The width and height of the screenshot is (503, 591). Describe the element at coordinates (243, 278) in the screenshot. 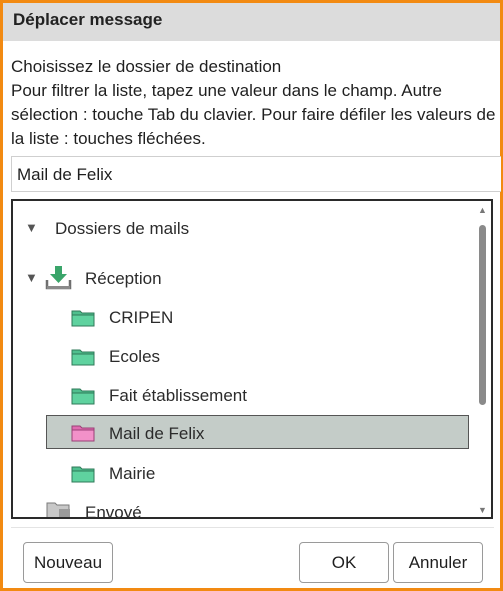

I see `tree-item-inbox: ▼ Réception` at that location.